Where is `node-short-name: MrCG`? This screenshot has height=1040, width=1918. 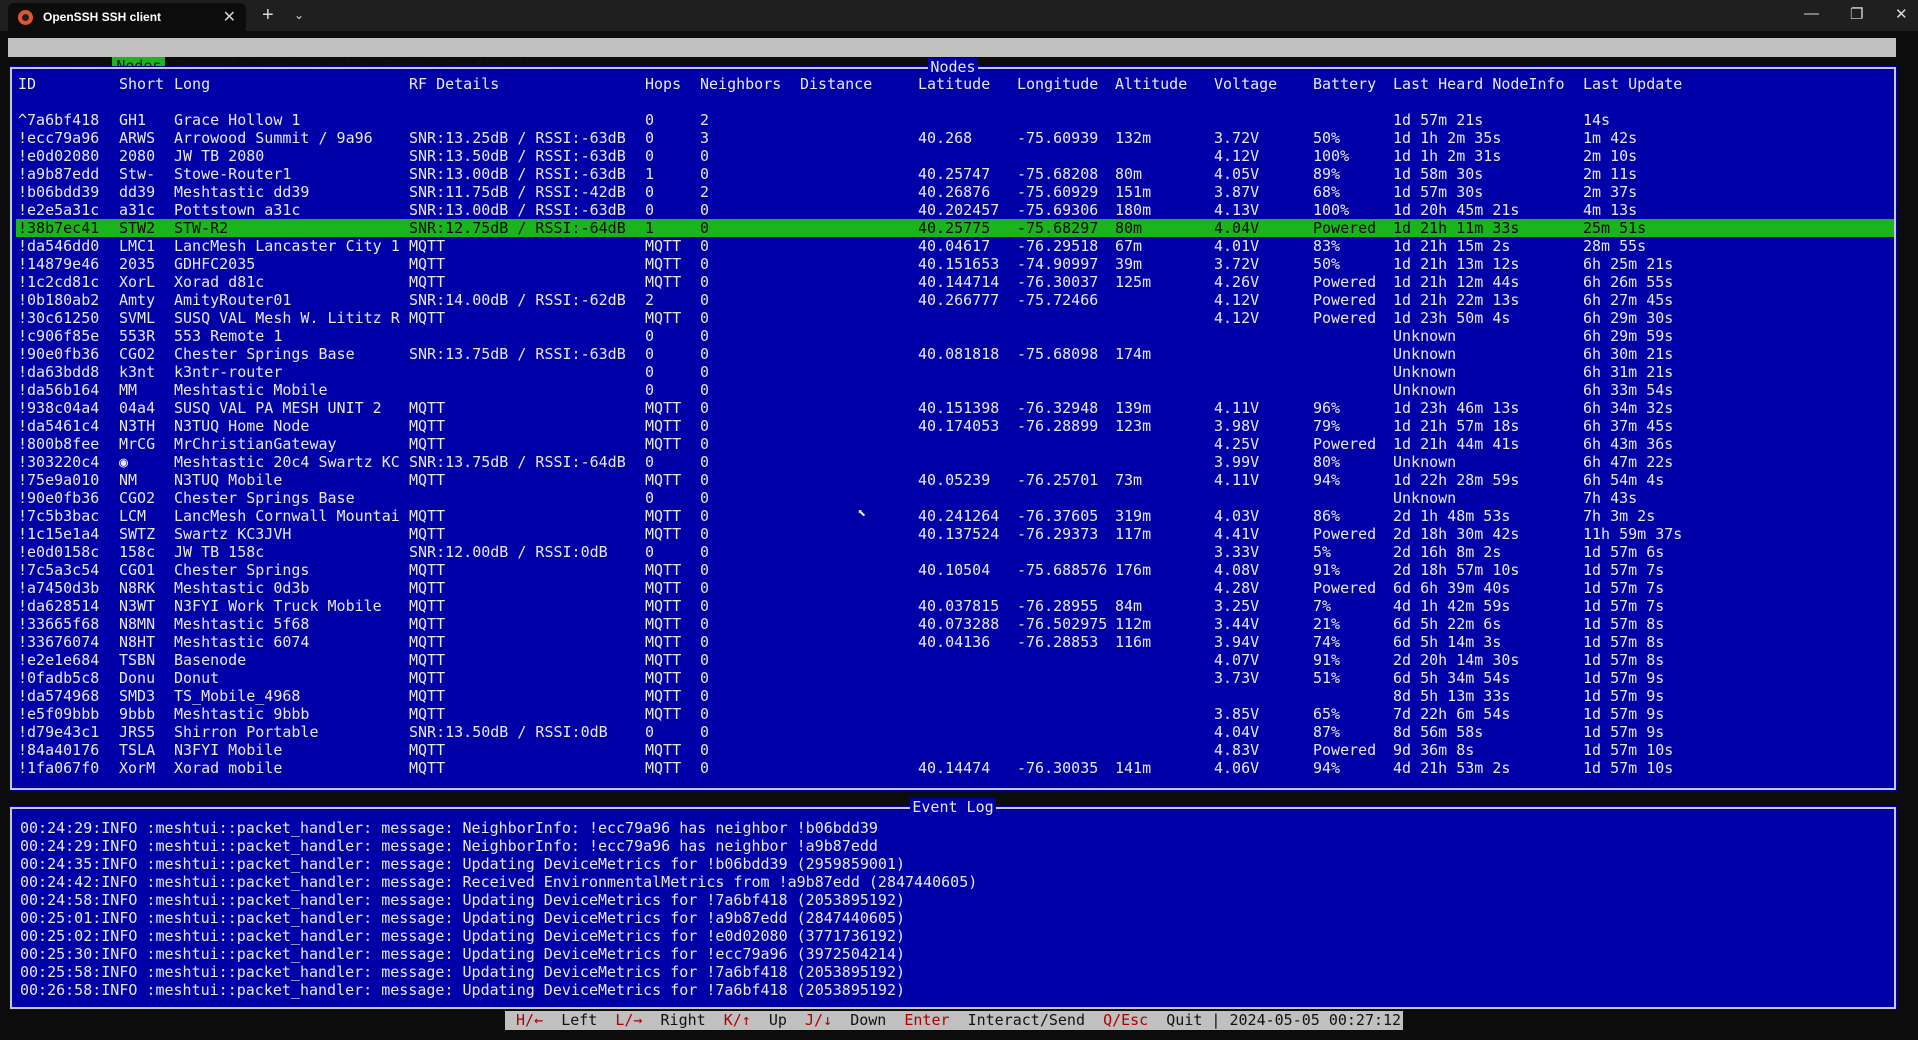 node-short-name: MrCG is located at coordinates (137, 444).